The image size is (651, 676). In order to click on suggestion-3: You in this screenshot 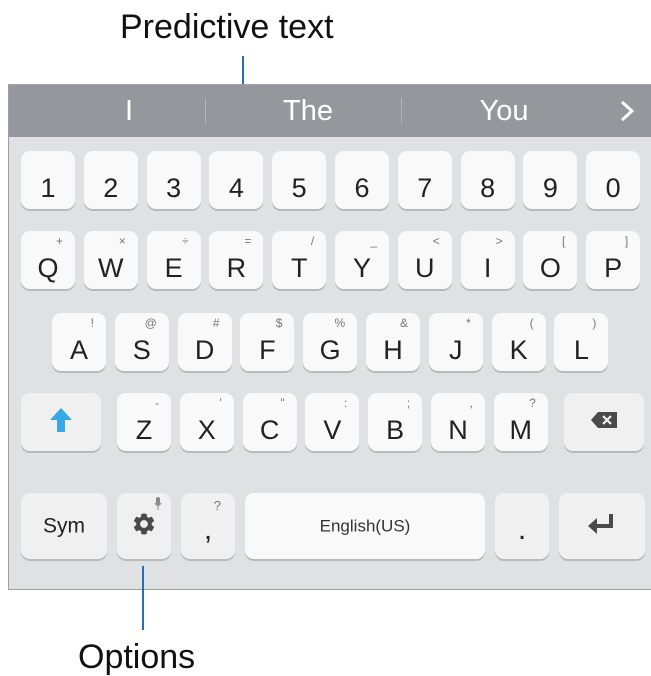, I will do `click(504, 111)`.